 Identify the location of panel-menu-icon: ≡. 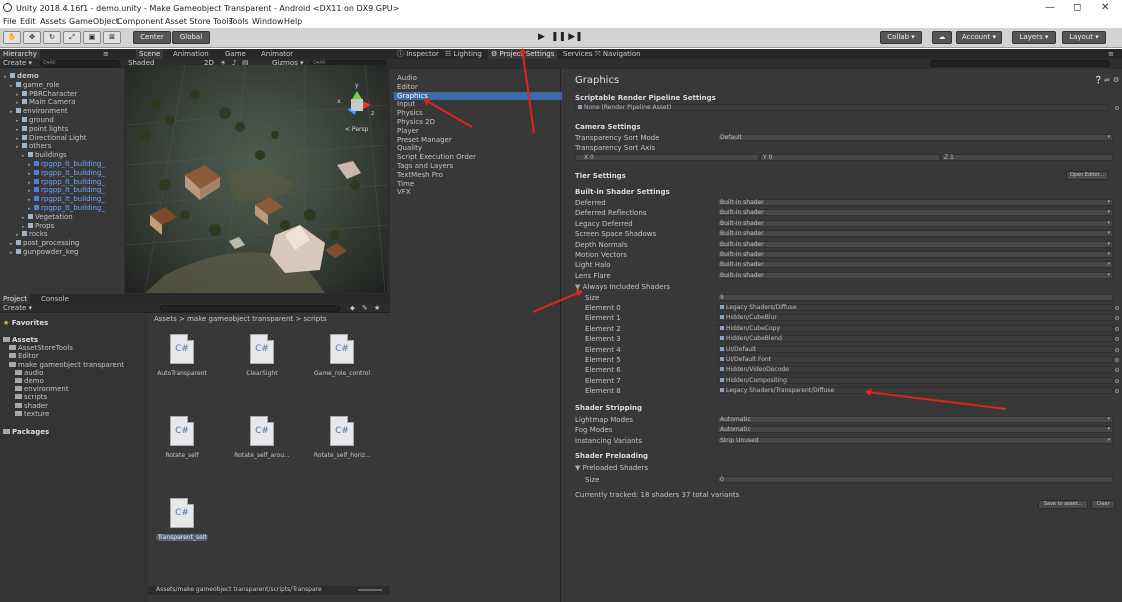
(106, 54).